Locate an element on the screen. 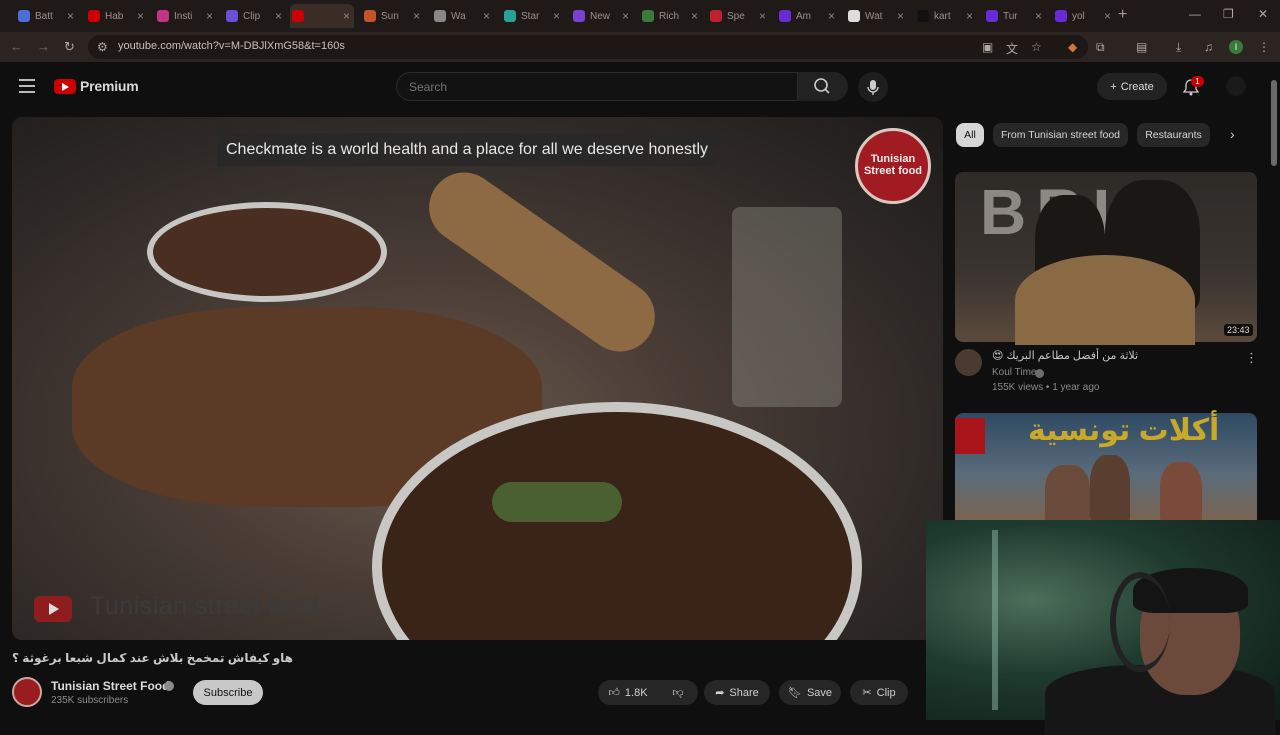 This screenshot has width=1280, height=735. browser-tab: Clip × is located at coordinates (255, 16).